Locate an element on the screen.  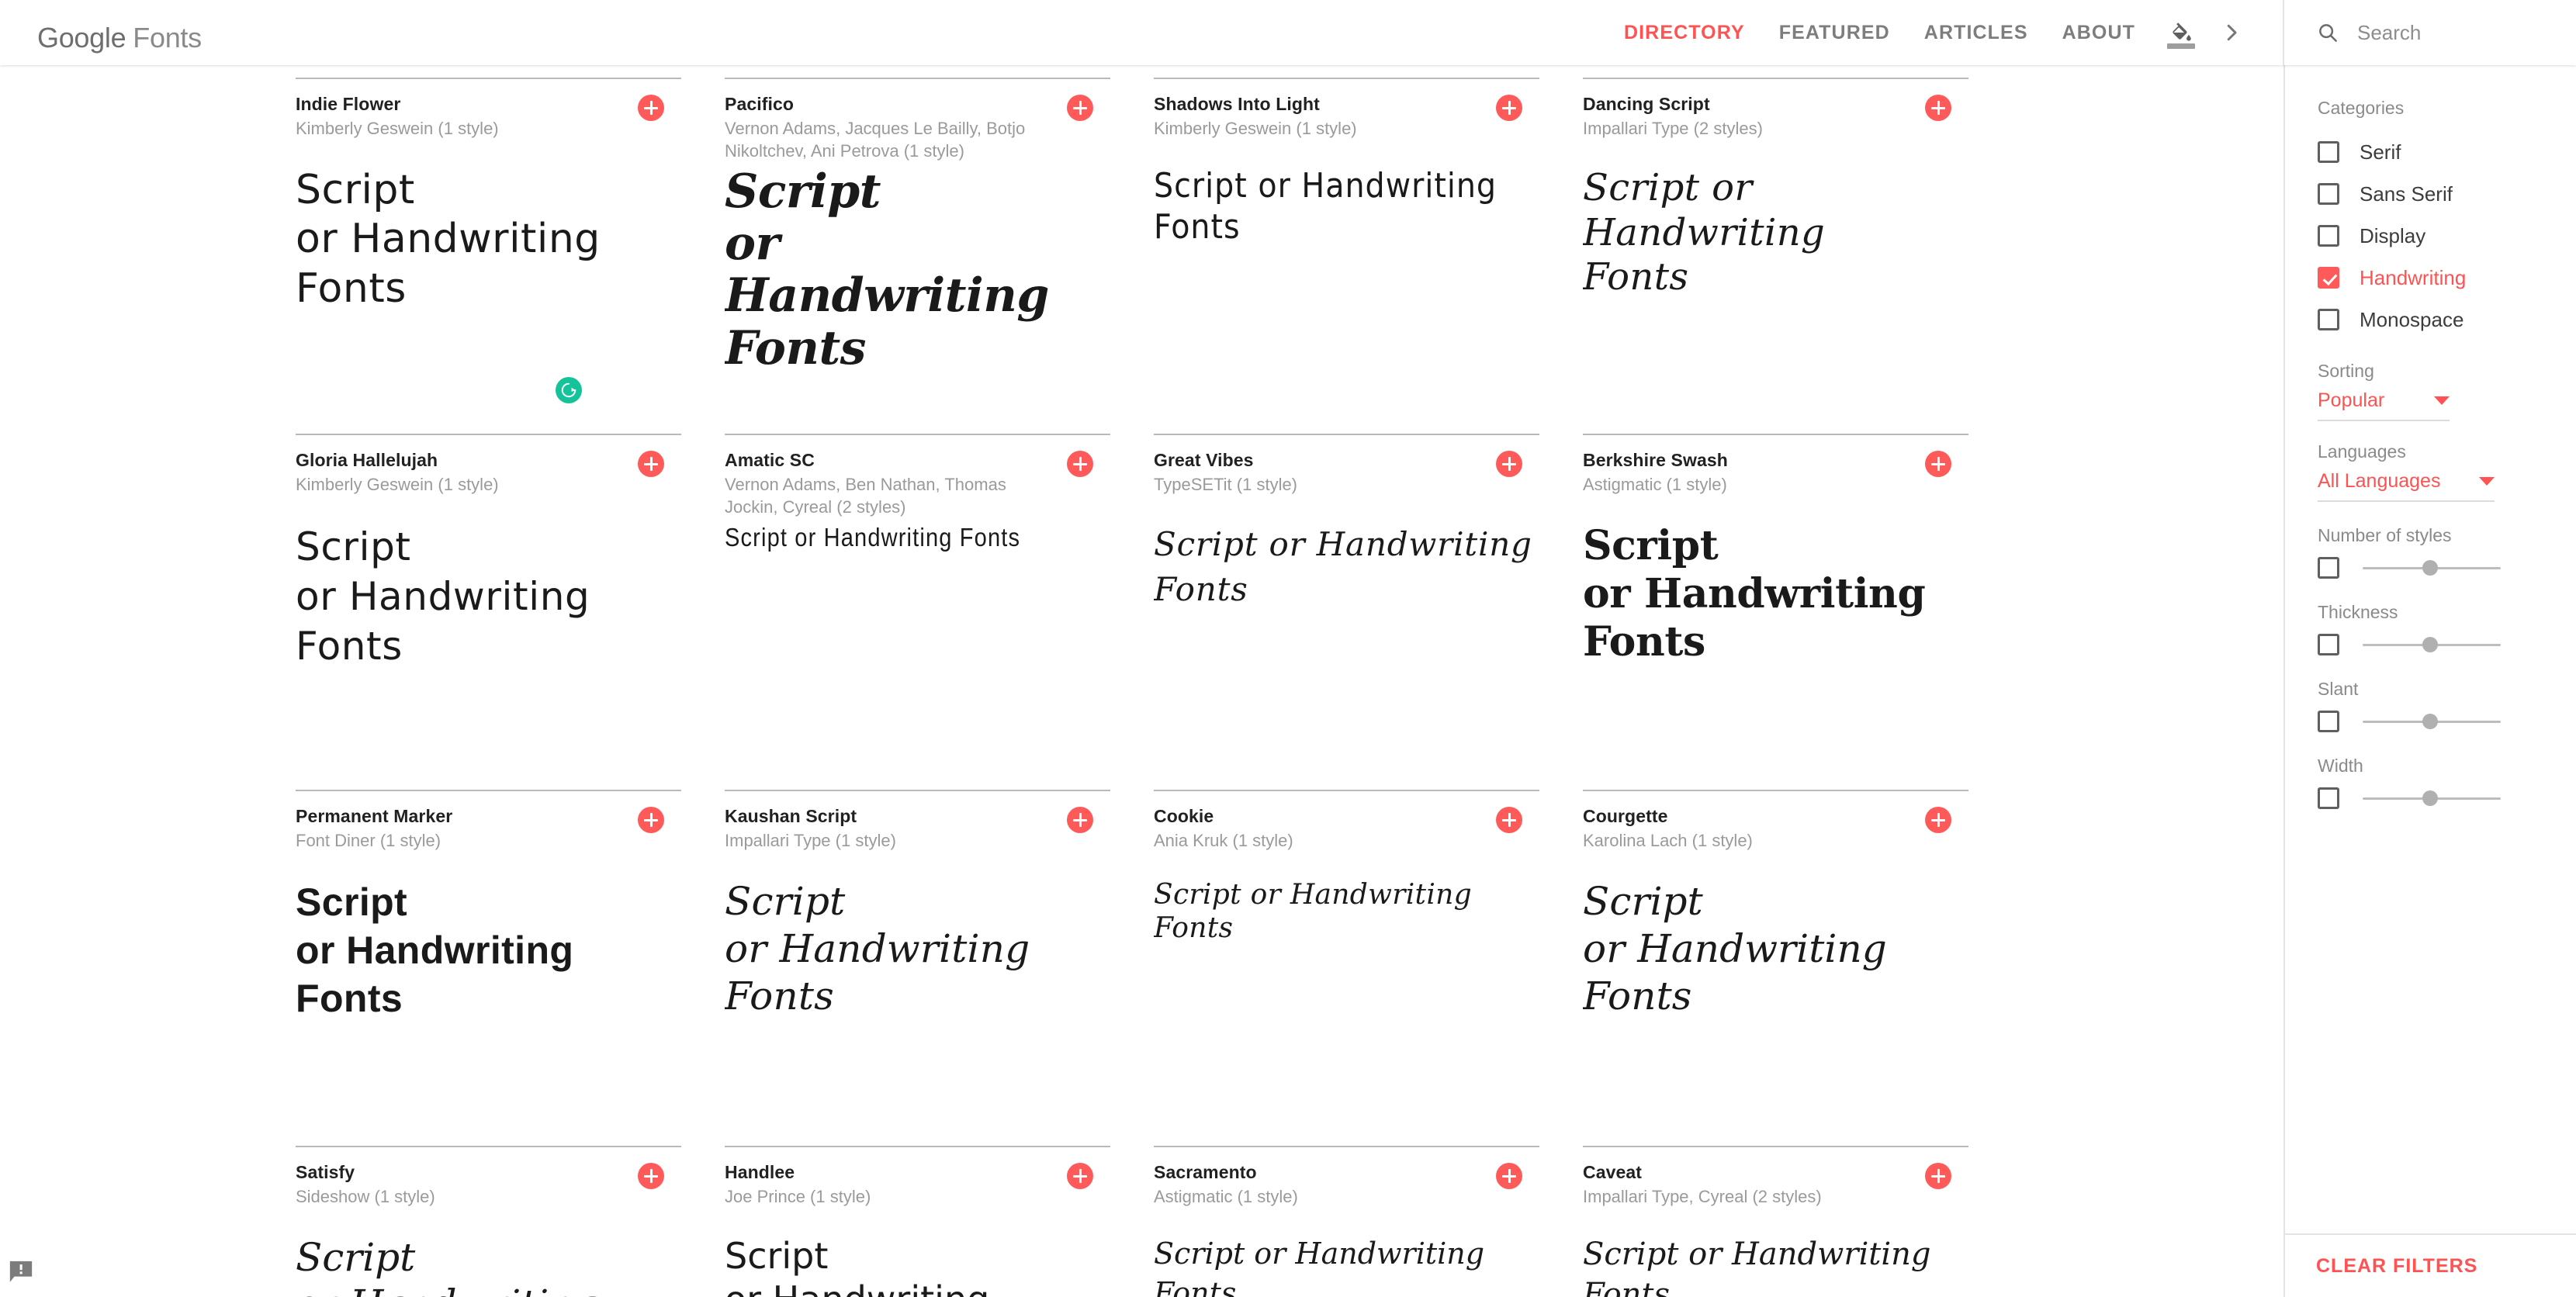
category-row-display: Display is located at coordinates (2430, 236).